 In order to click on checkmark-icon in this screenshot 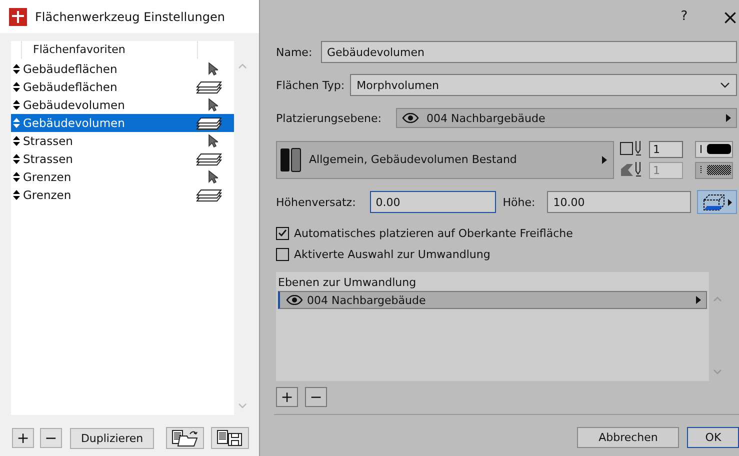, I will do `click(282, 233)`.